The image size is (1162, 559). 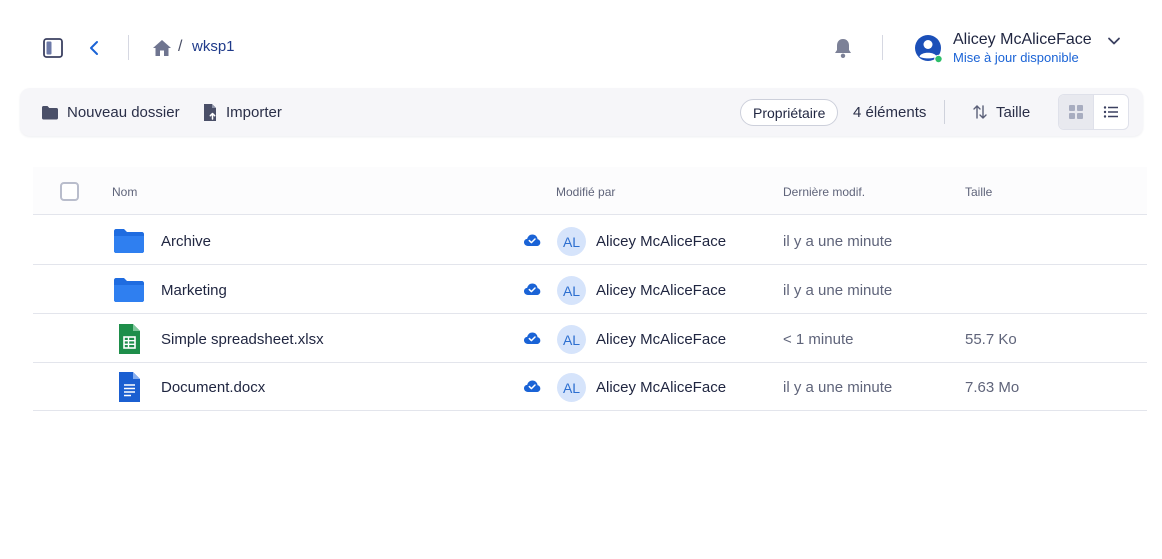 I want to click on sort-button: Taille, so click(x=1001, y=112).